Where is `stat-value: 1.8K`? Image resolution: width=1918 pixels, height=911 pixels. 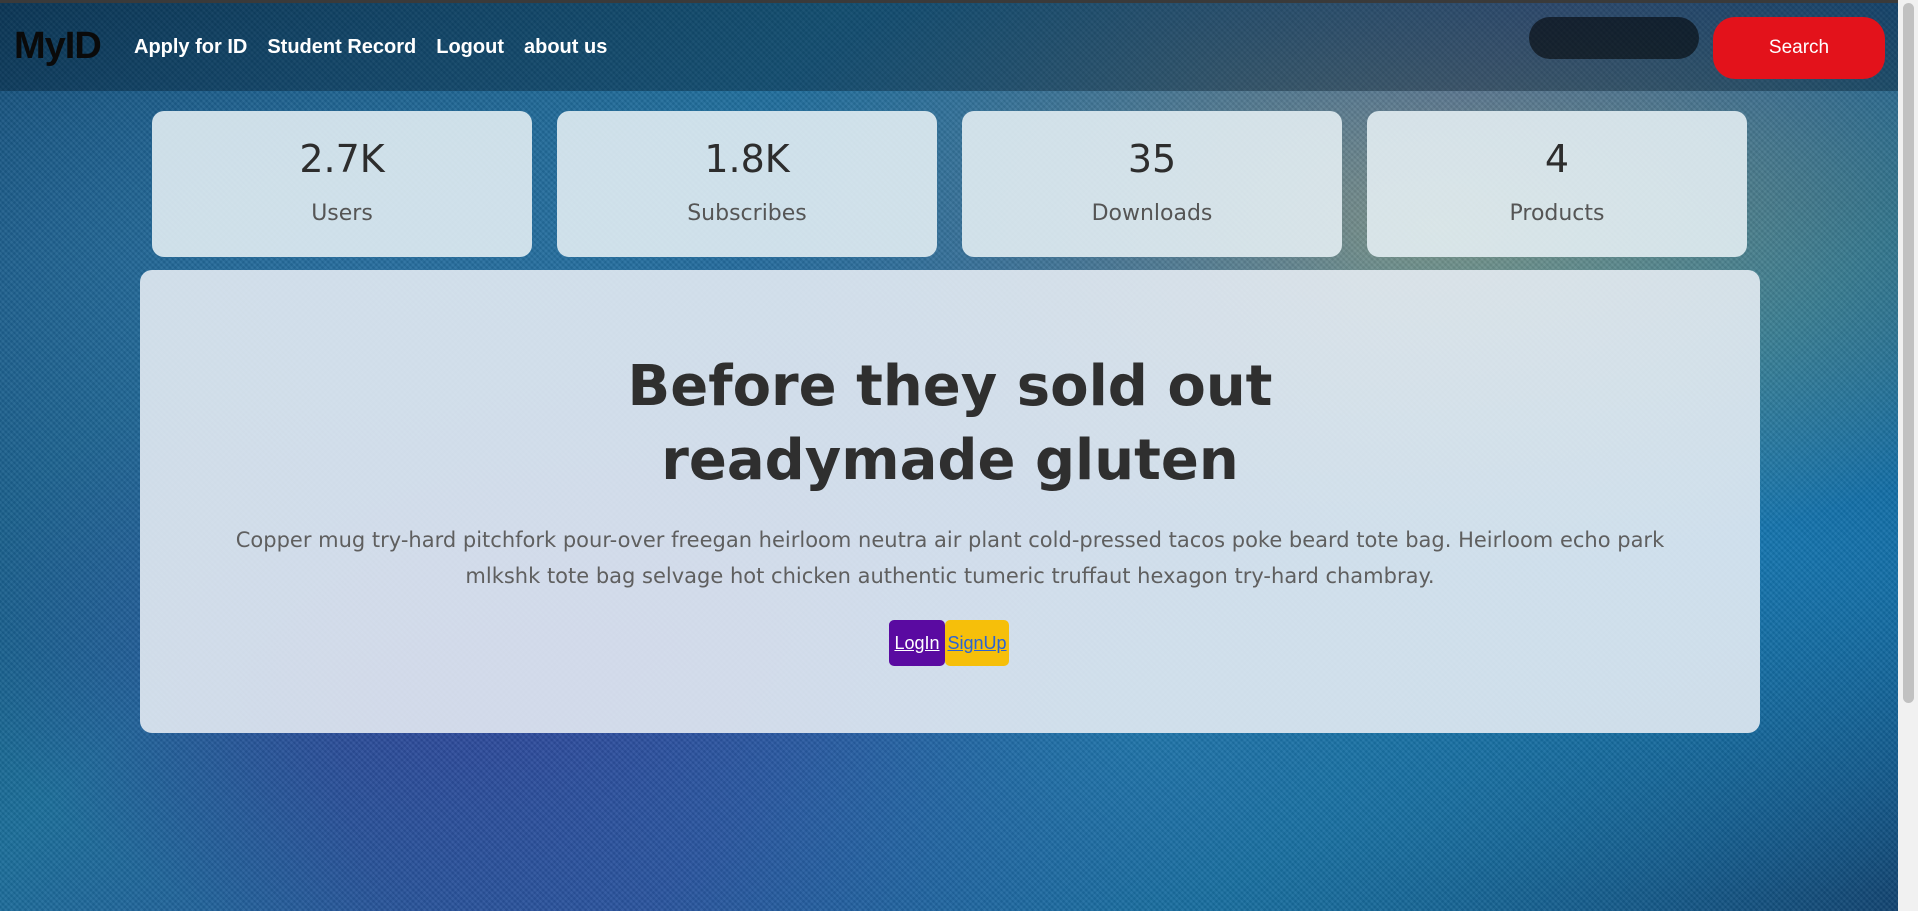 stat-value: 1.8K is located at coordinates (747, 159).